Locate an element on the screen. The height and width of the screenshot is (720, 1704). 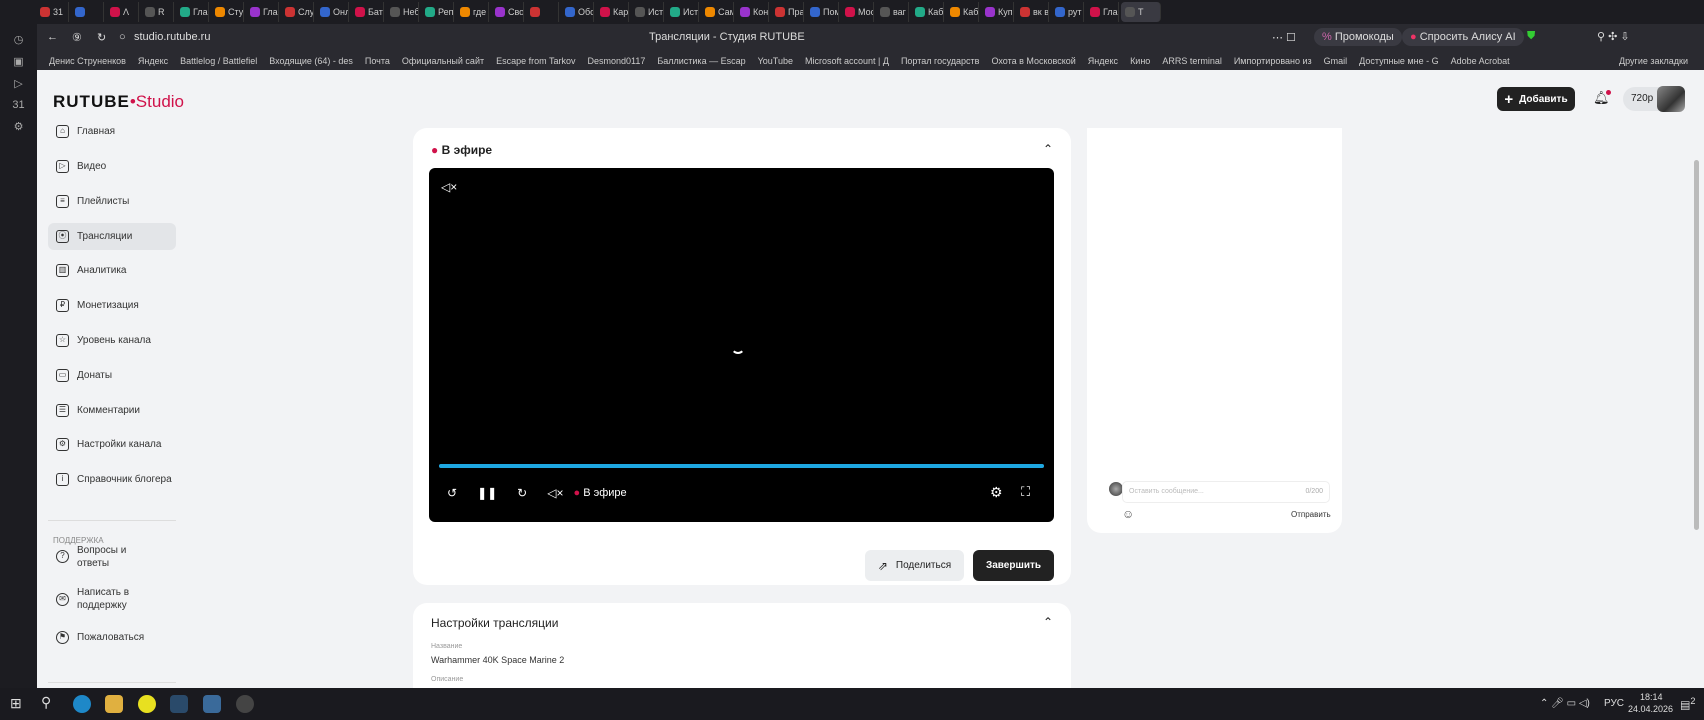
add-button: + Добавить is located at coordinates (1536, 99).